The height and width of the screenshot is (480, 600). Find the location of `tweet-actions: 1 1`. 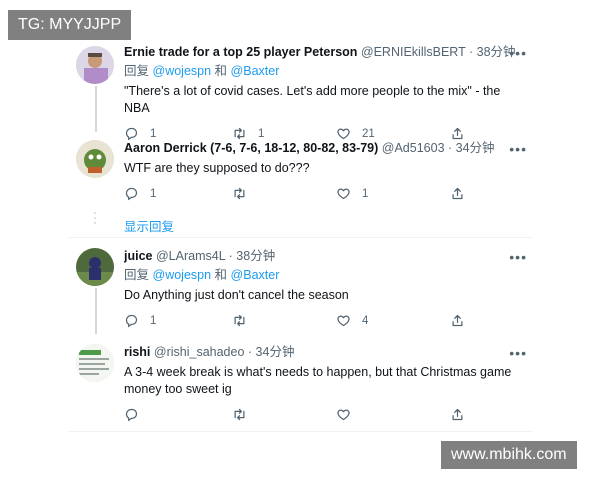

tweet-actions: 1 1 is located at coordinates (325, 196).